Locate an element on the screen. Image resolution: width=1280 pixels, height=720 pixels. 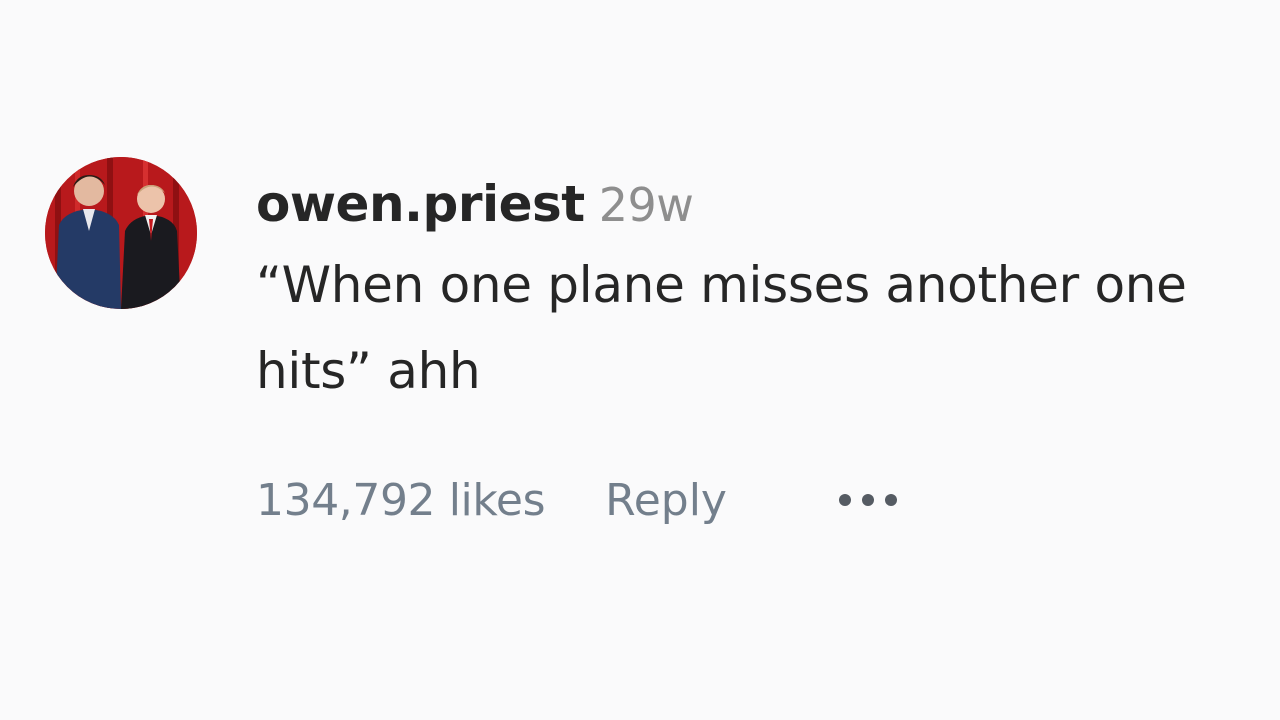
avatar is located at coordinates (121, 233).